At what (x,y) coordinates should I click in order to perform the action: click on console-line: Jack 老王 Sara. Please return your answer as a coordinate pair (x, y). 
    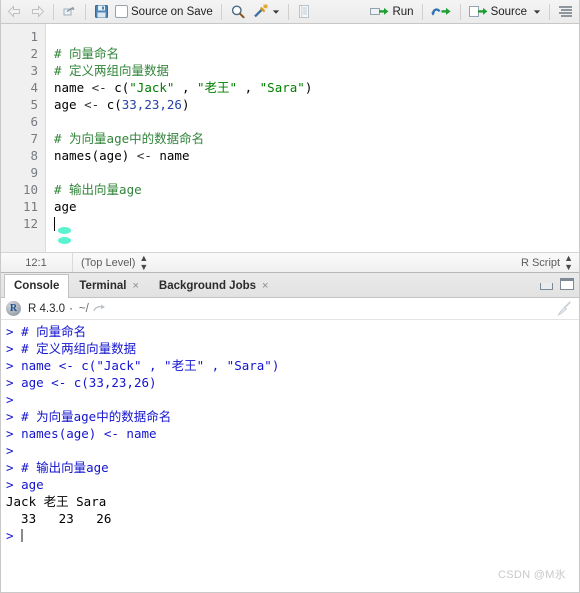
    Looking at the image, I should click on (290, 501).